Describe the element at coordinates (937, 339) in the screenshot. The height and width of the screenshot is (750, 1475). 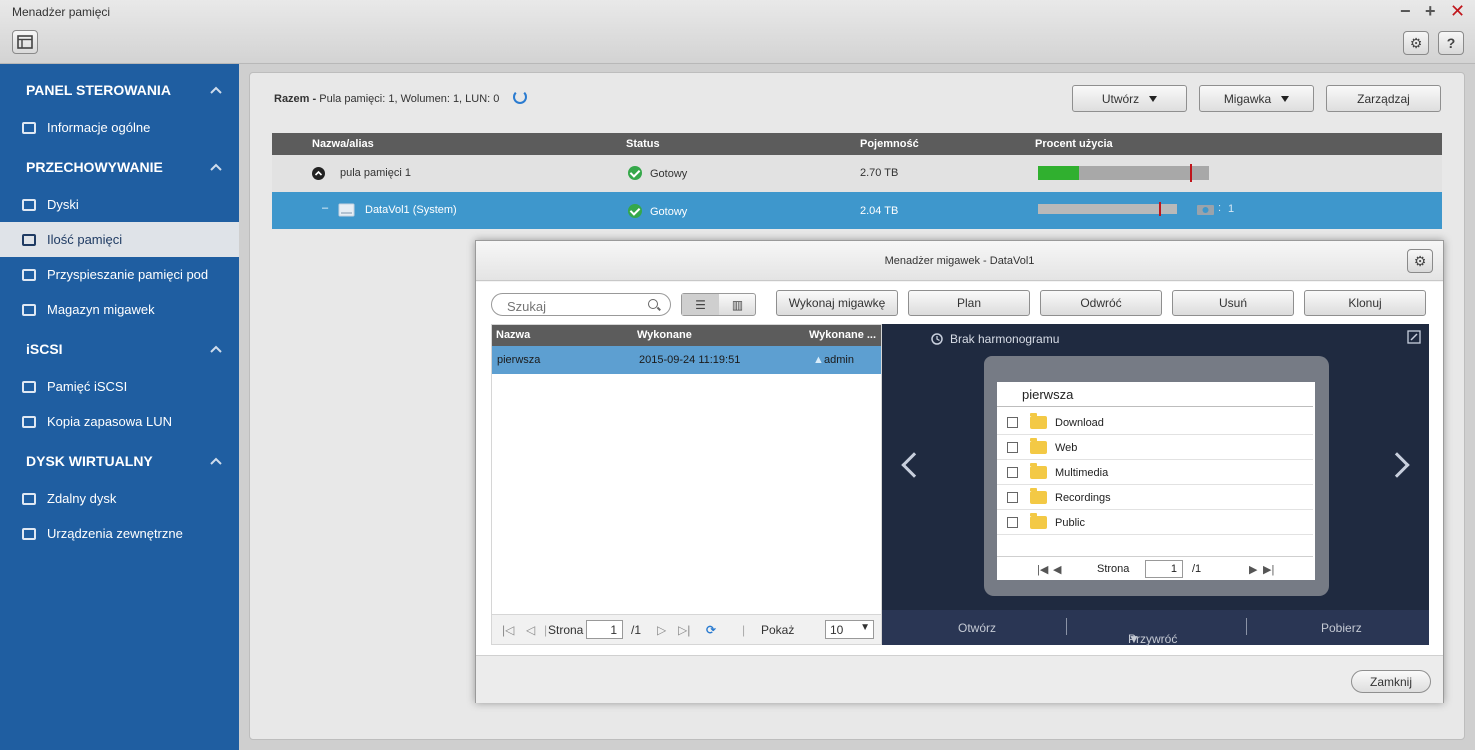
I see `clock-icon` at that location.